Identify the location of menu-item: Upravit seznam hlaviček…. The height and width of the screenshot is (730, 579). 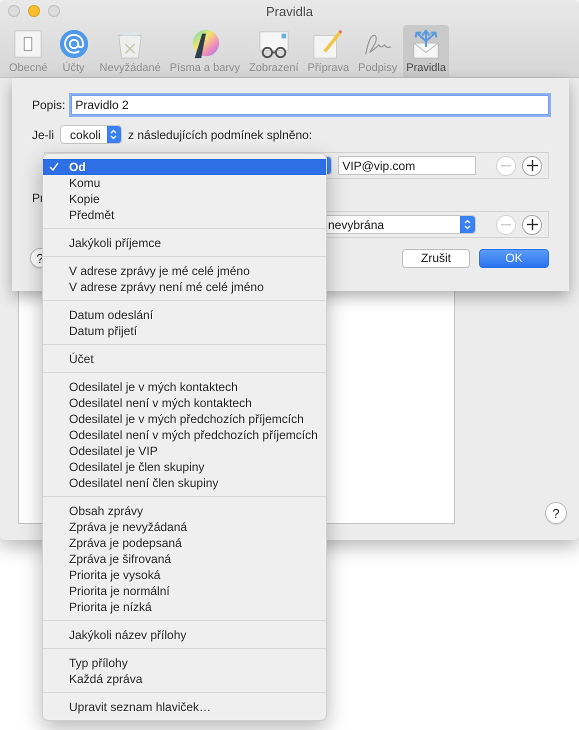
(184, 707).